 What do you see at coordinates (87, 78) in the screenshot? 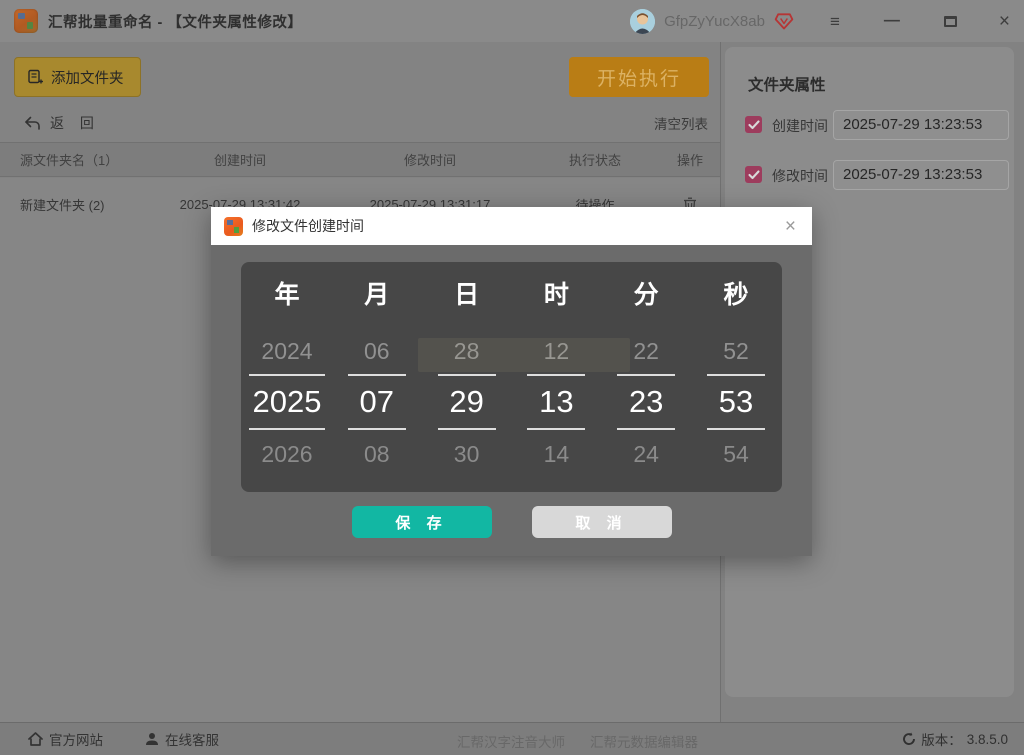
I see `add-folder-label: 添加文件夹` at bounding box center [87, 78].